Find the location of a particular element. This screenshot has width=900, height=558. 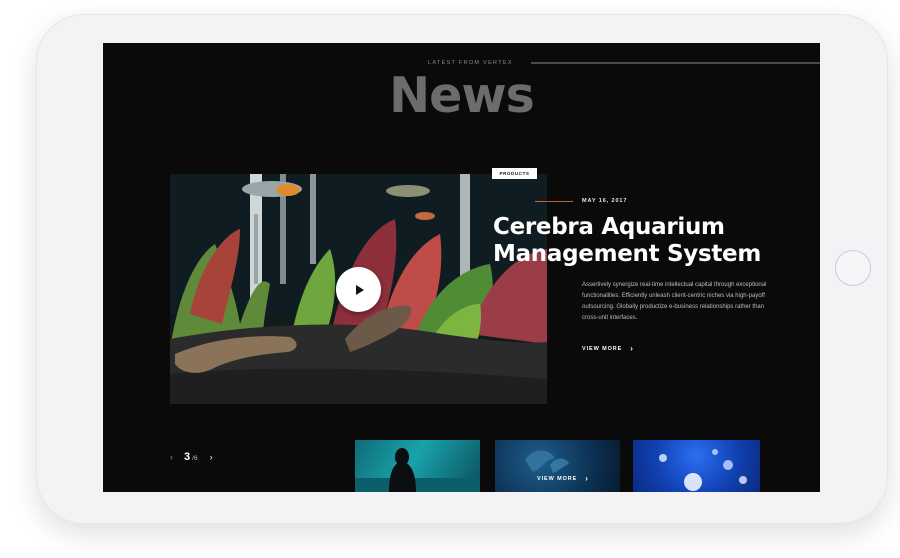

thumbnail-view-more-label: VIEW MORE is located at coordinates (557, 479).